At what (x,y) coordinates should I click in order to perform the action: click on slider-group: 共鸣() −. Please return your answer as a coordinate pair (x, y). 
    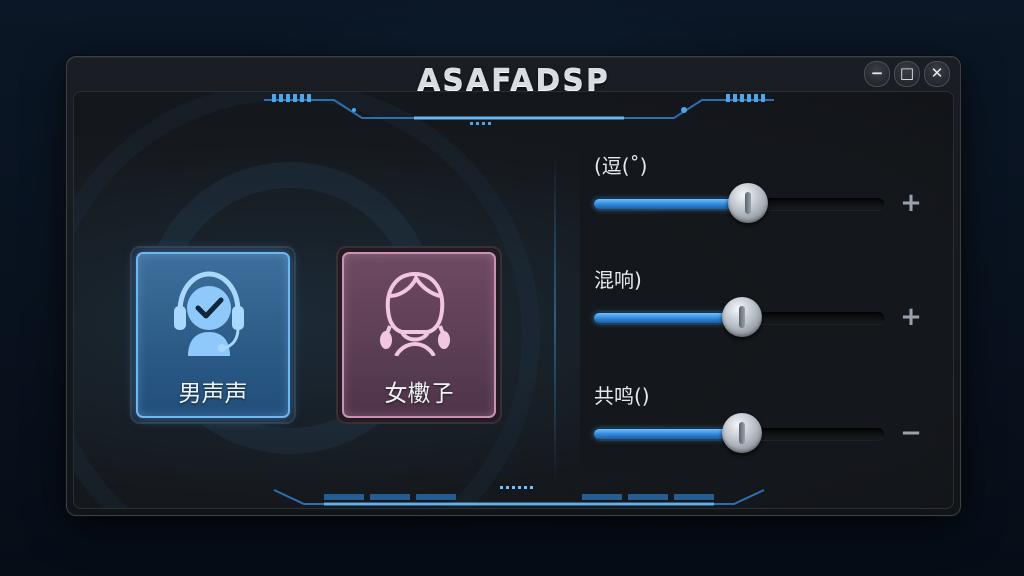
    Looking at the image, I should click on (758, 430).